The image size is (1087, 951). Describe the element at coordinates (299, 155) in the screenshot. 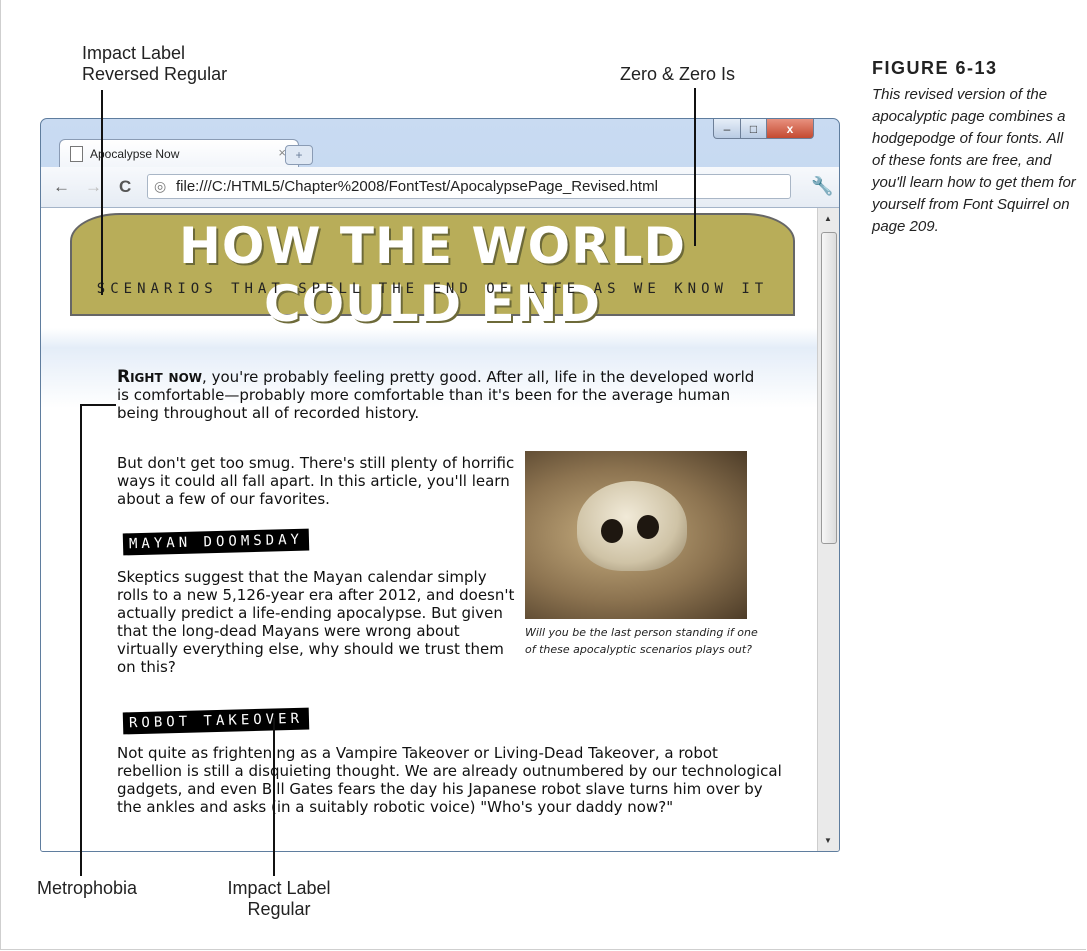

I see `new-tab-button: +` at that location.